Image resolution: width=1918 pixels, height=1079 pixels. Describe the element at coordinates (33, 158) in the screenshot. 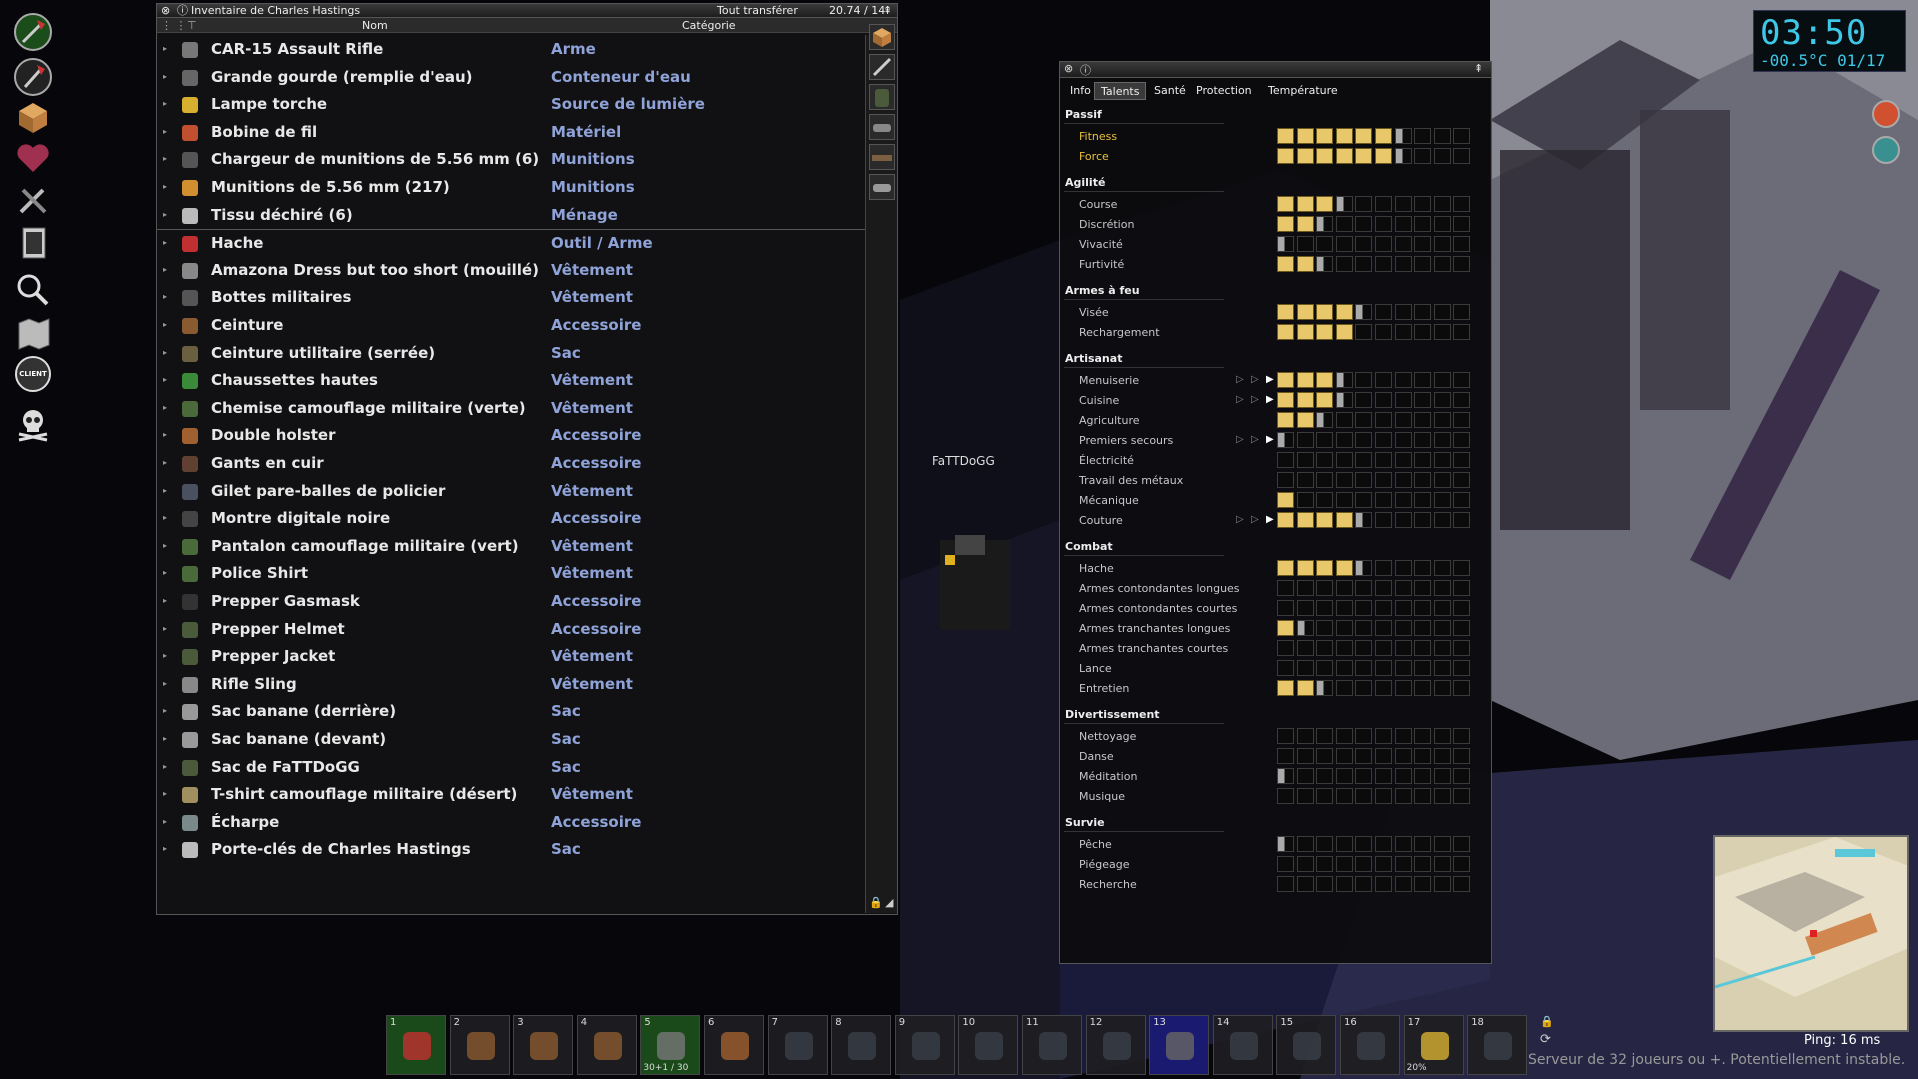

I see `health-icon` at that location.